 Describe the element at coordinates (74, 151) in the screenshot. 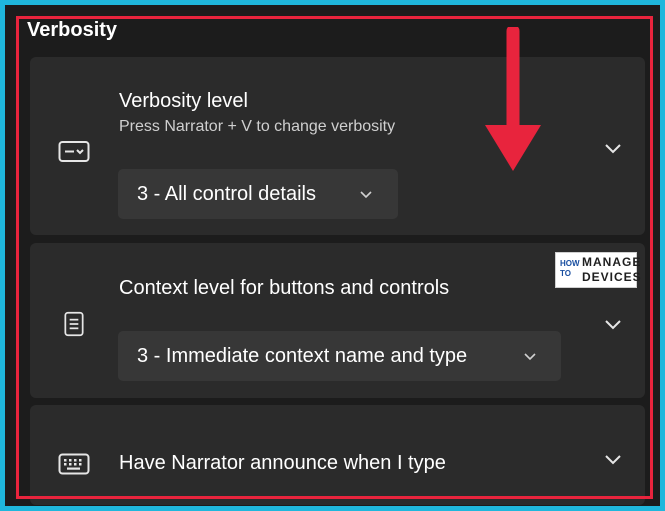

I see `verbosity-icon` at that location.